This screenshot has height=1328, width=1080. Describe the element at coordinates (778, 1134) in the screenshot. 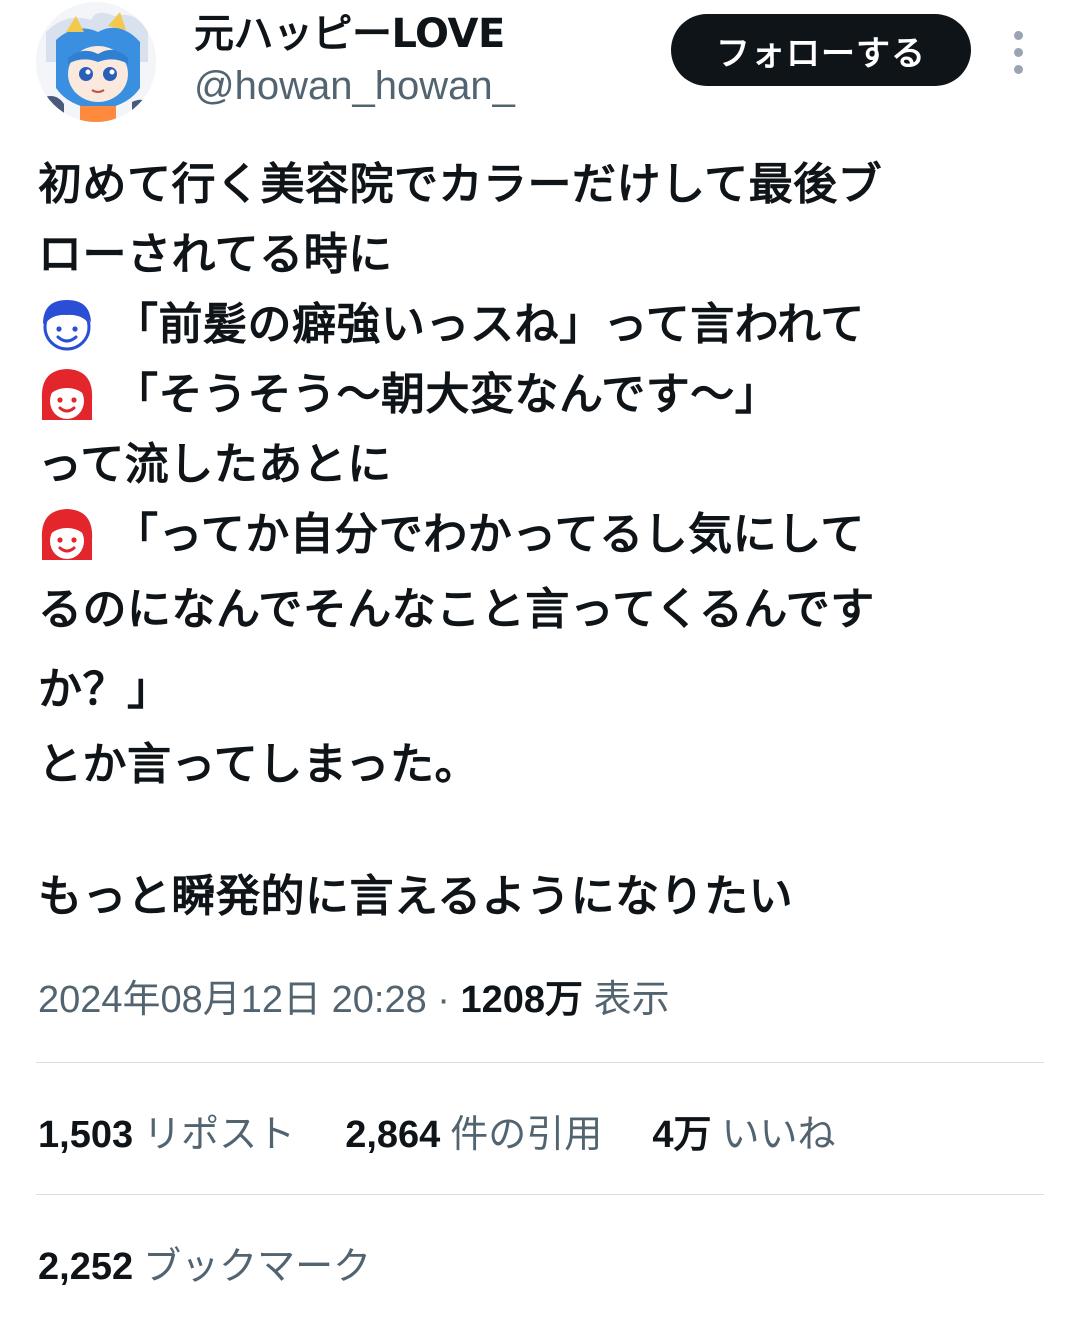

I see `likes-label: いいね` at that location.